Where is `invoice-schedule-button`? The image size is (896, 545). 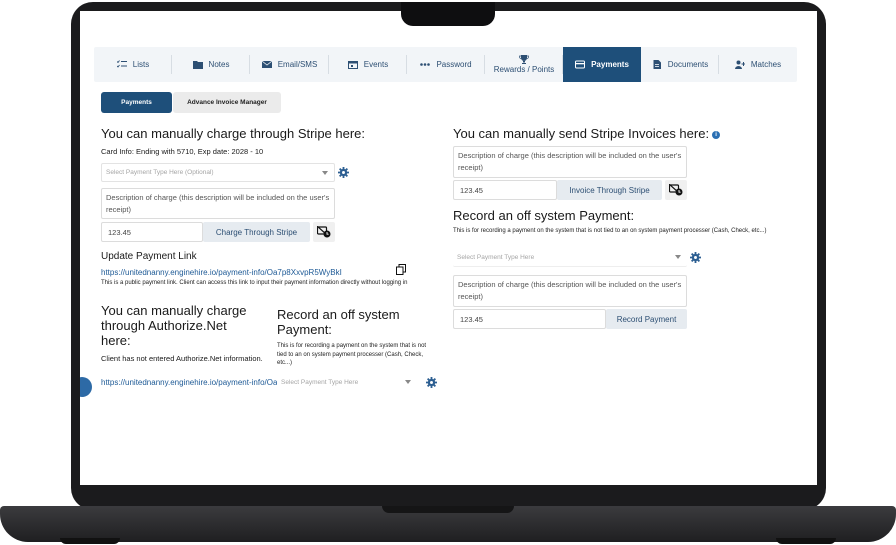 invoice-schedule-button is located at coordinates (676, 190).